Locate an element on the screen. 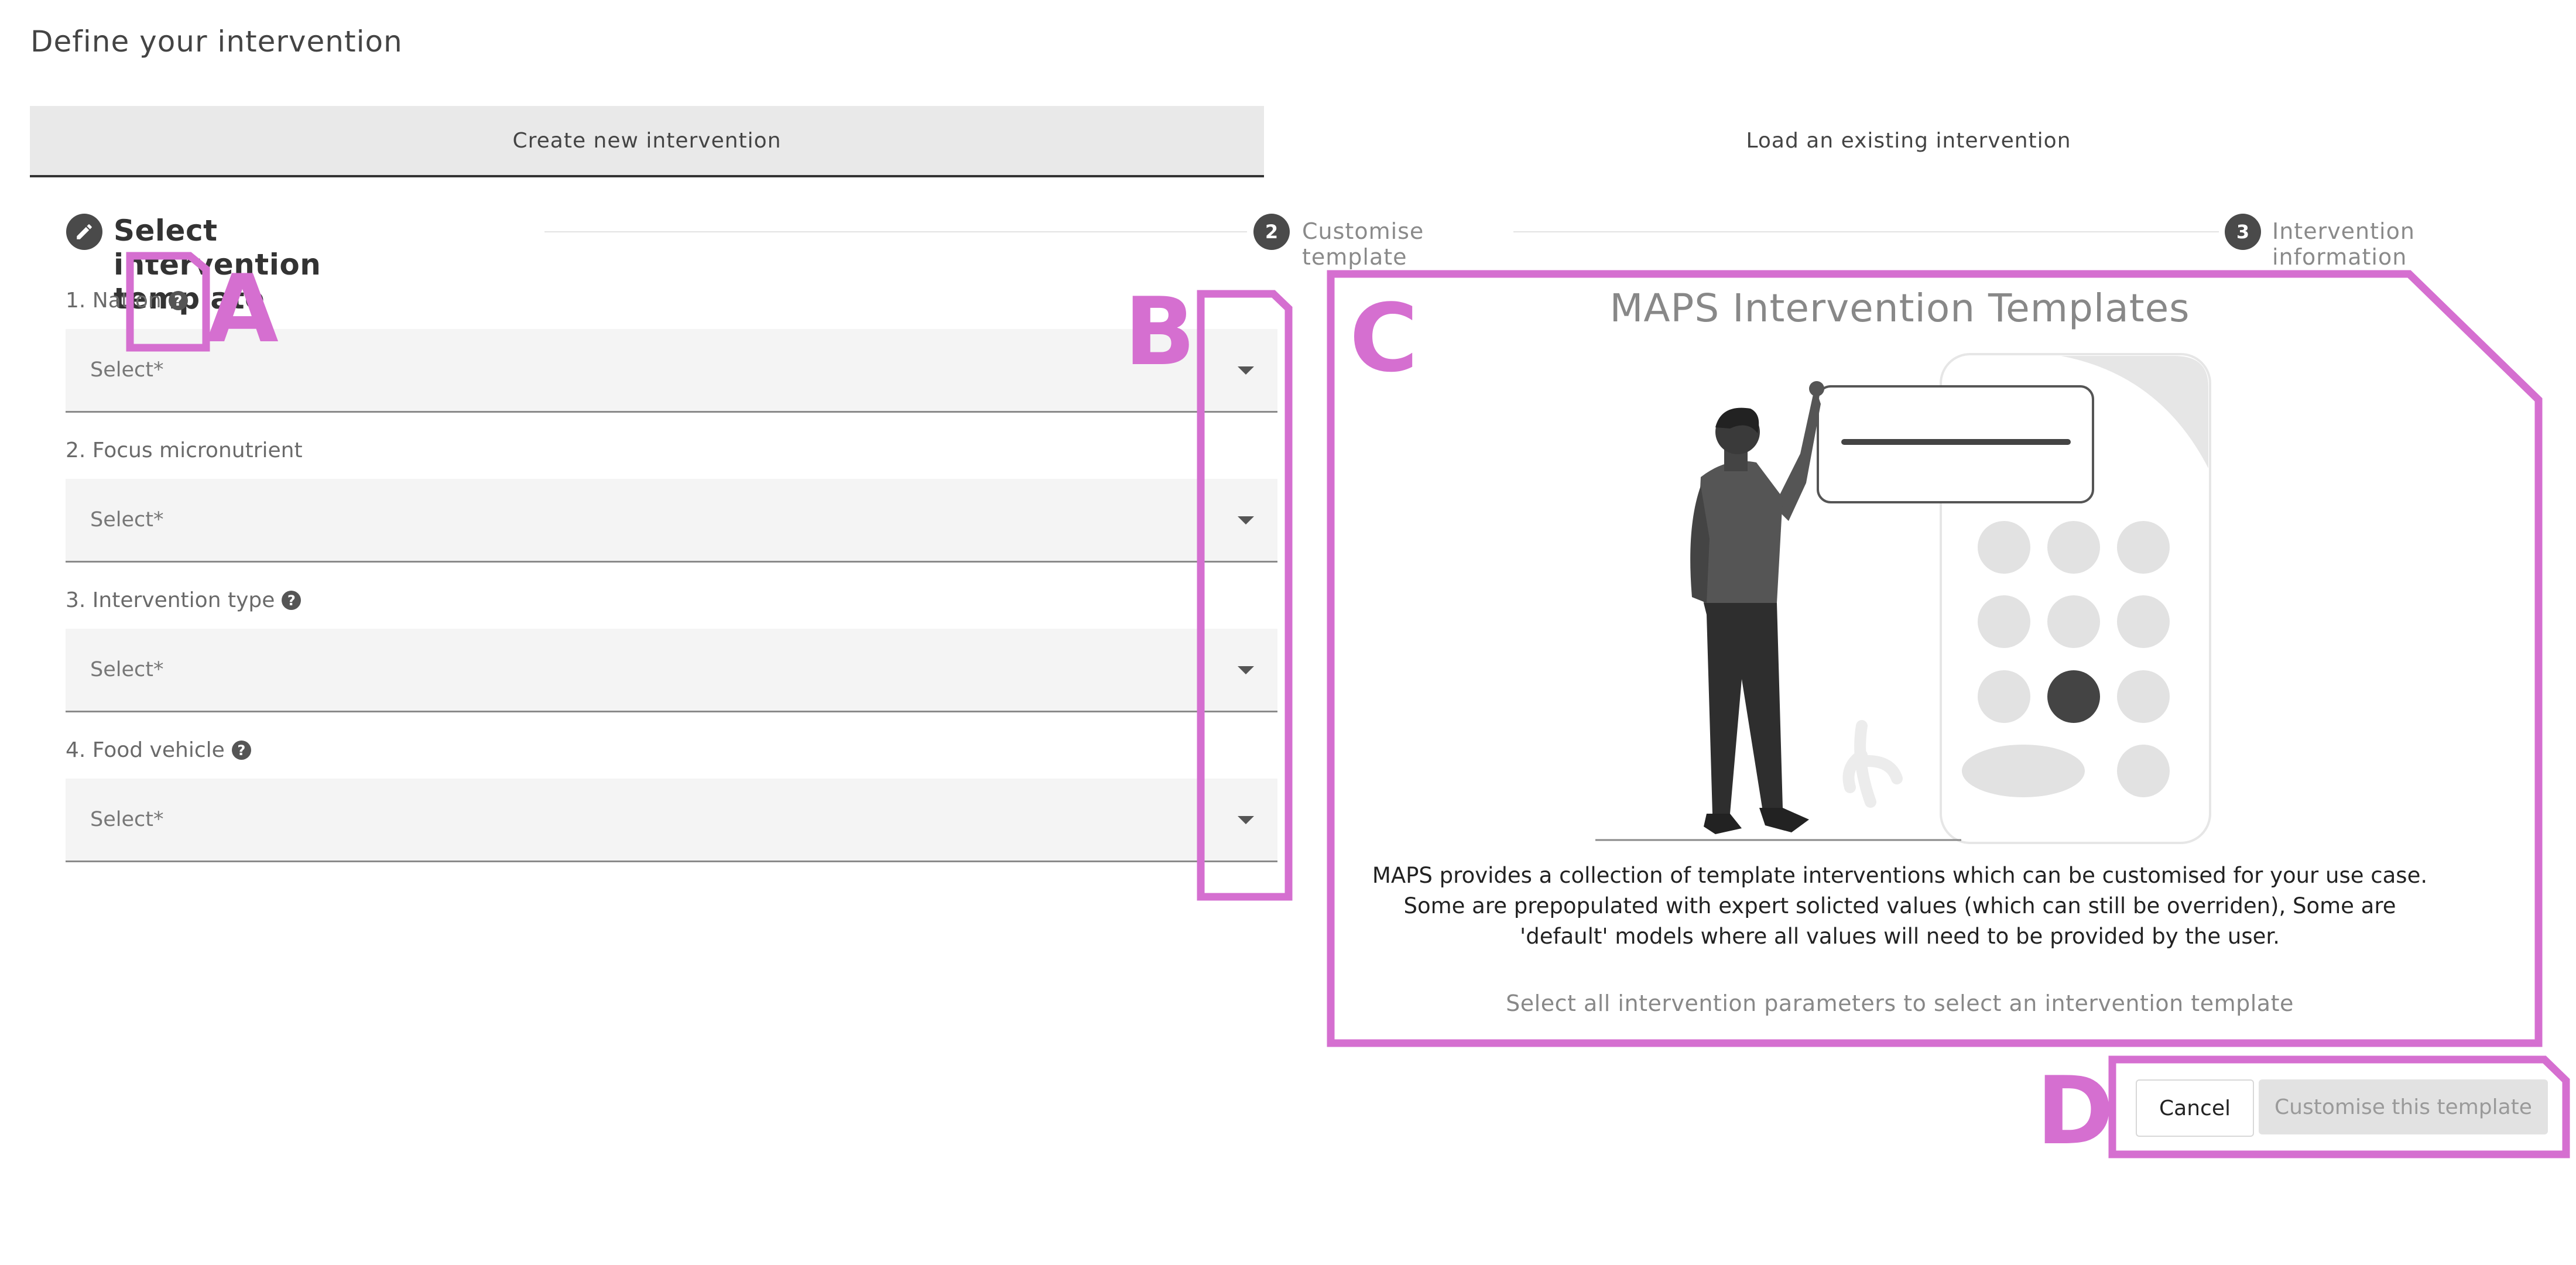  tab-create-new-intervention: Create new intervention is located at coordinates (647, 141).